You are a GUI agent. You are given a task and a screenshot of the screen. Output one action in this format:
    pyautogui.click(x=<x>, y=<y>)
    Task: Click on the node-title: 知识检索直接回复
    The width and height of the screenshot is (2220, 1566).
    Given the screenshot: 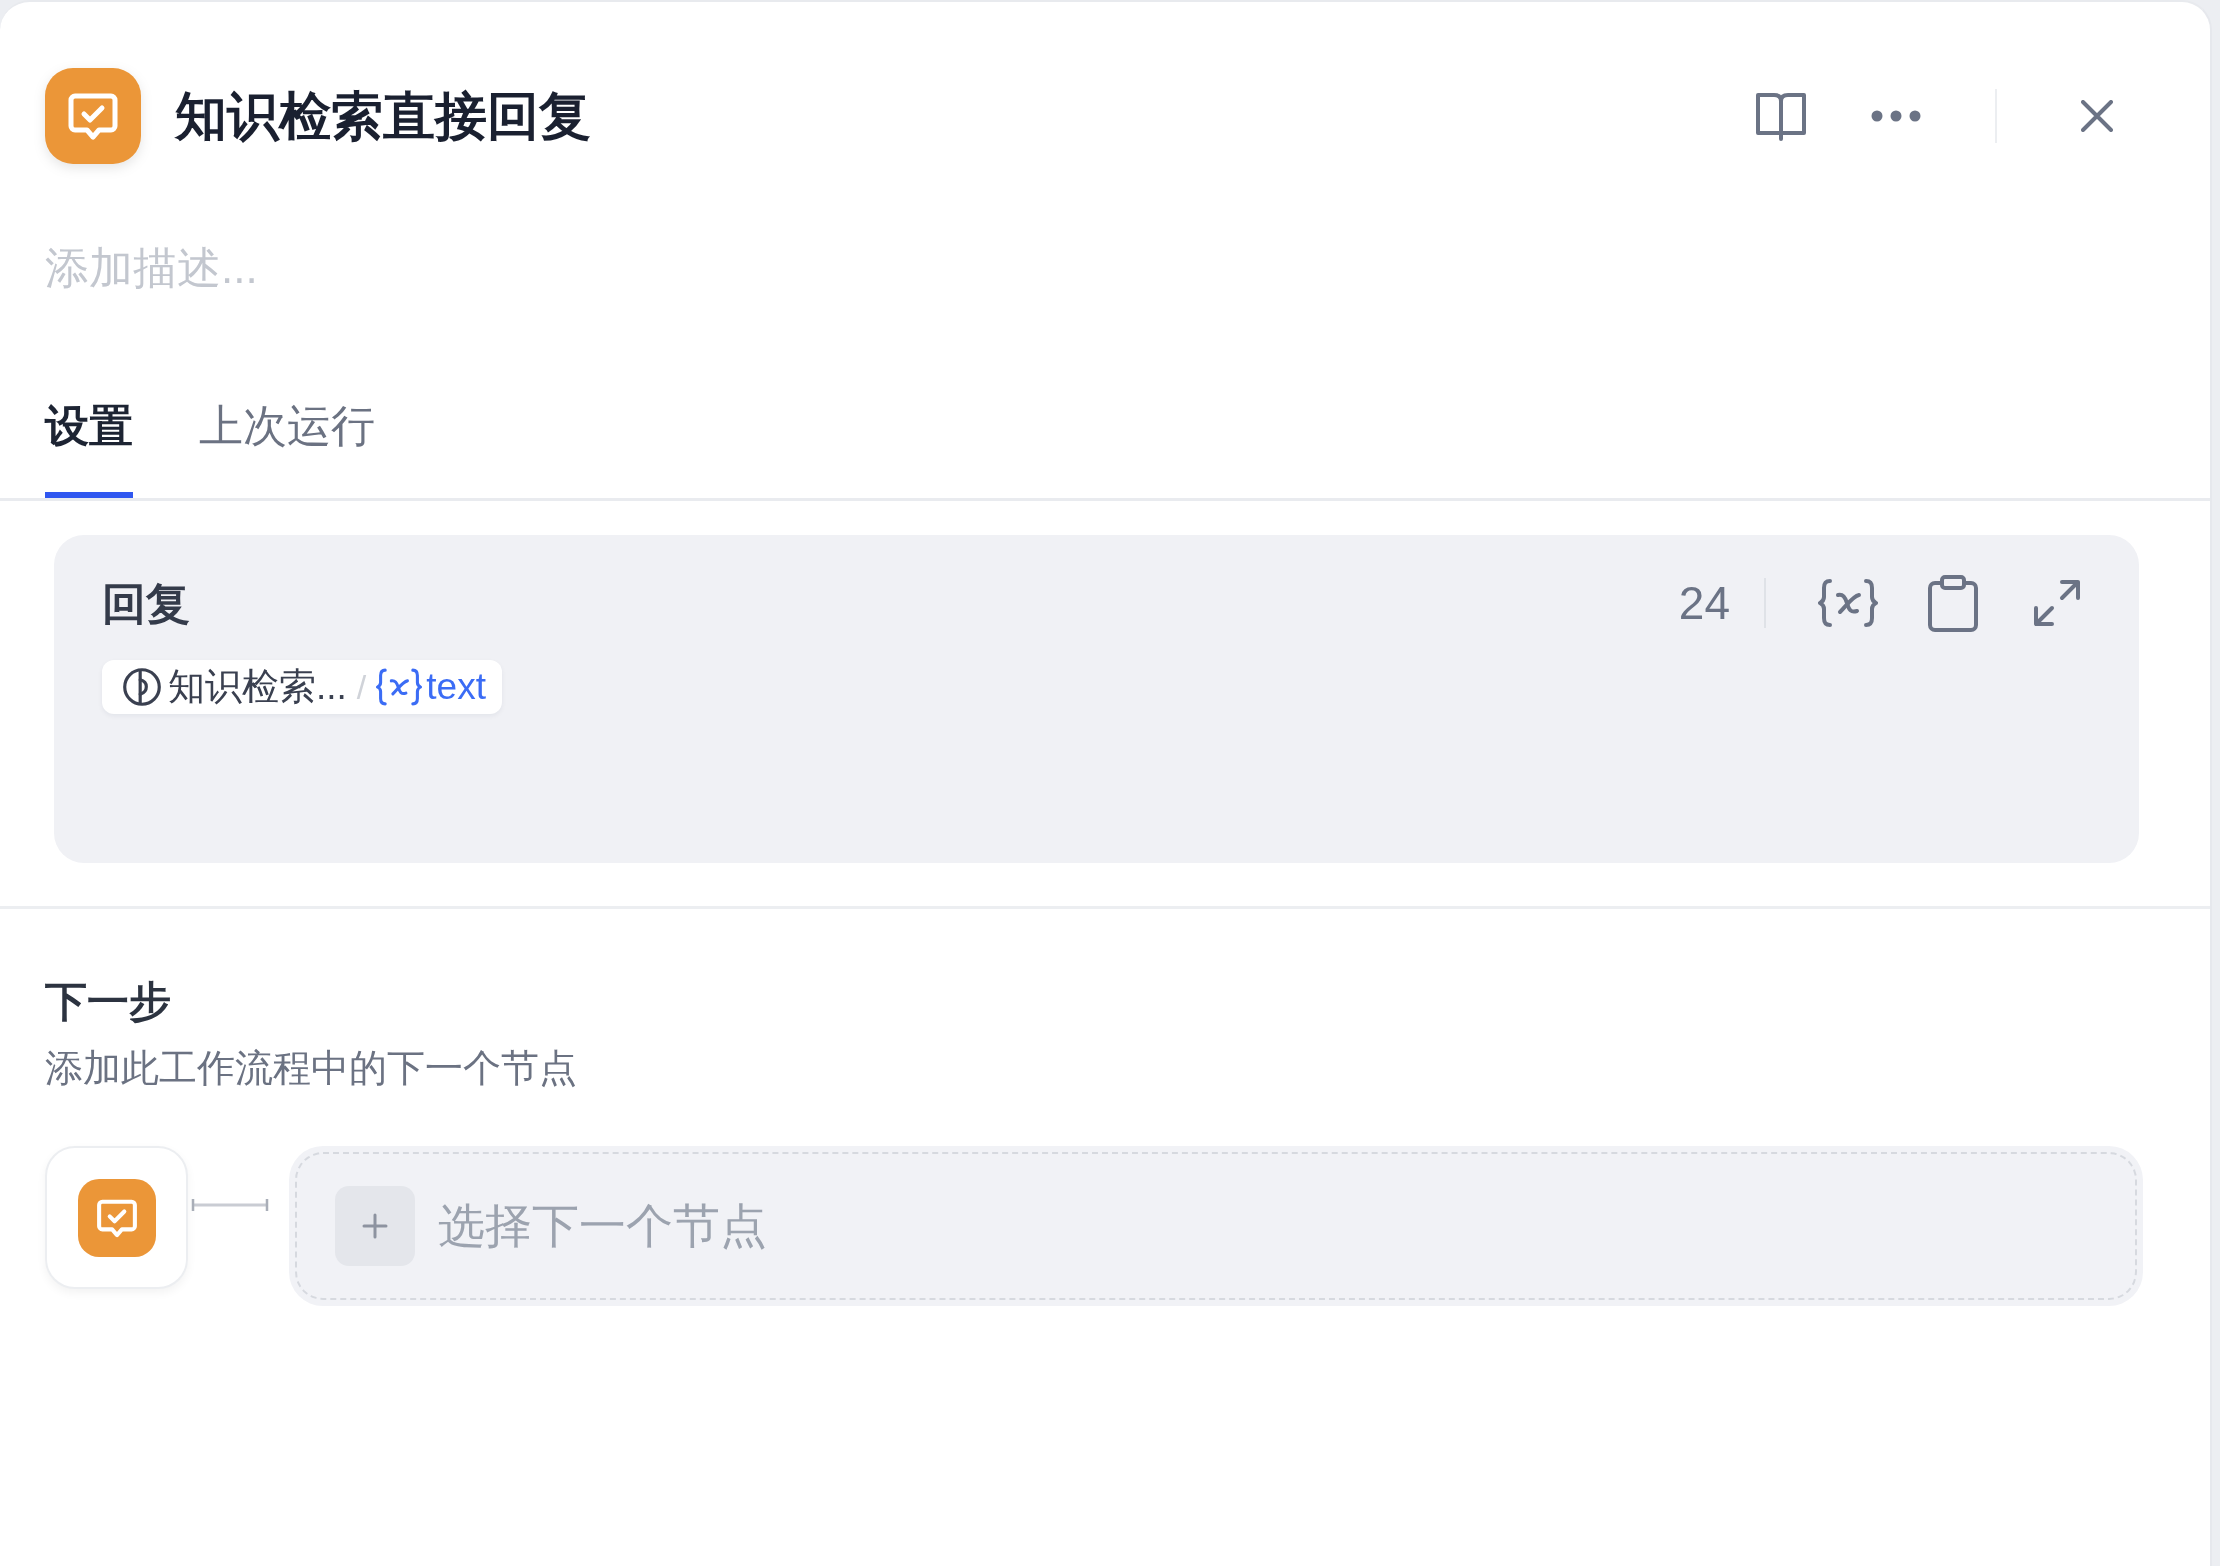 What is the action you would take?
    pyautogui.click(x=383, y=116)
    